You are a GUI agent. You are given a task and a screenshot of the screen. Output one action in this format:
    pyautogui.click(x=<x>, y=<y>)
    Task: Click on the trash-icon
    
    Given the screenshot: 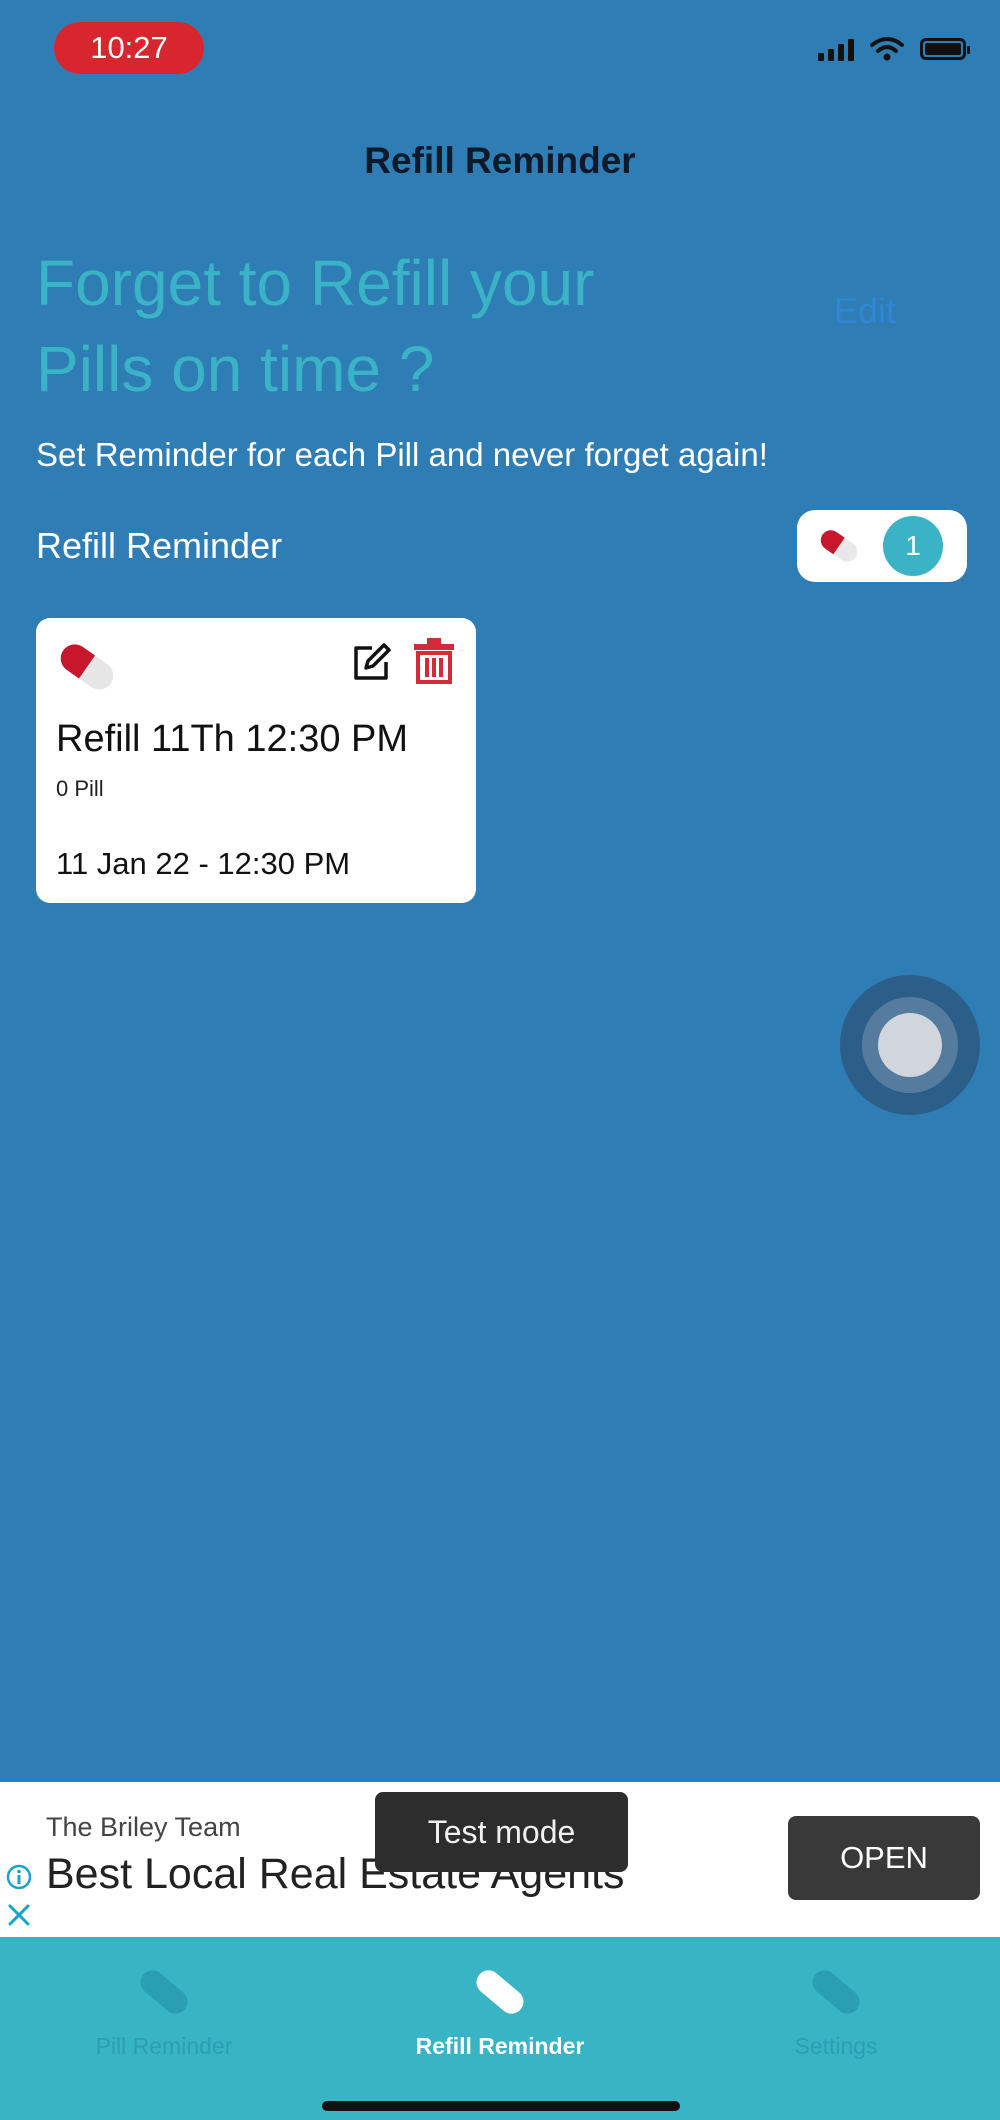 What is the action you would take?
    pyautogui.click(x=434, y=661)
    